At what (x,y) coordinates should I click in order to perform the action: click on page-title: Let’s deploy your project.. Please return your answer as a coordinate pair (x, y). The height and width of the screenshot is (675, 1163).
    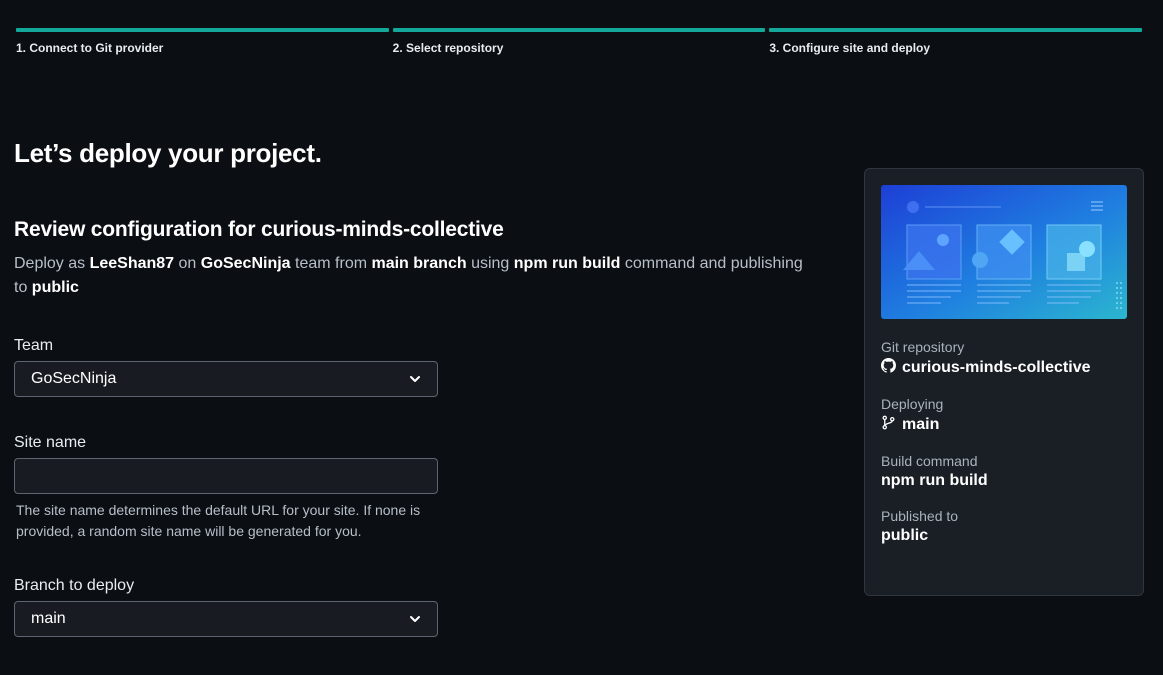
    Looking at the image, I should click on (168, 153).